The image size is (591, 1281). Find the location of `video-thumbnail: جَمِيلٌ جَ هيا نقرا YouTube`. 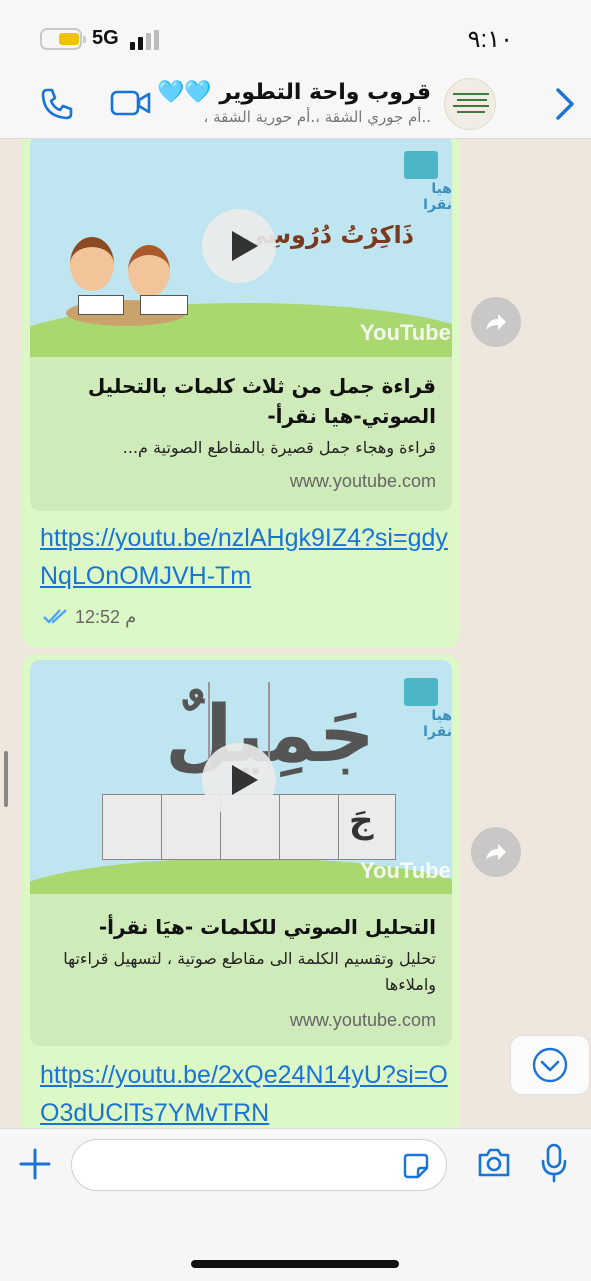

video-thumbnail: جَمِيلٌ جَ هيا نقرا YouTube is located at coordinates (241, 777).